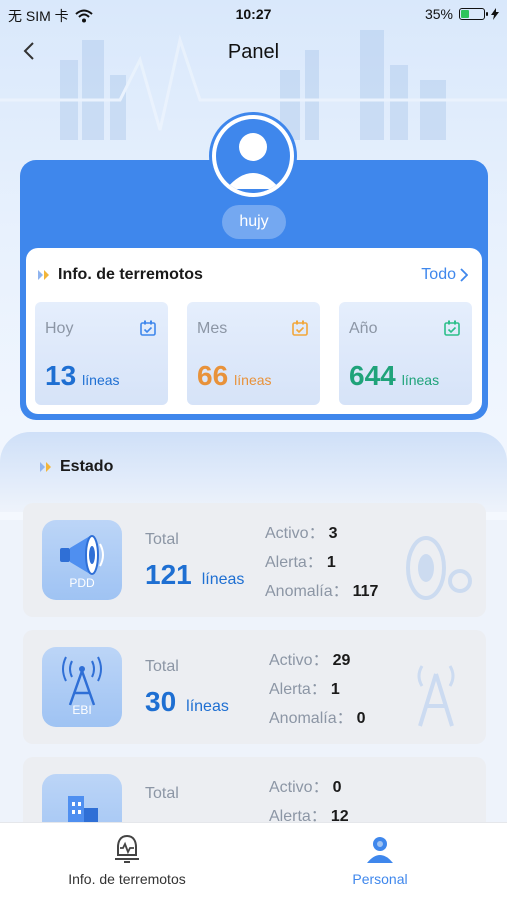 Image resolution: width=507 pixels, height=900 pixels. Describe the element at coordinates (438, 274) in the screenshot. I see `view-all-label: Todo` at that location.